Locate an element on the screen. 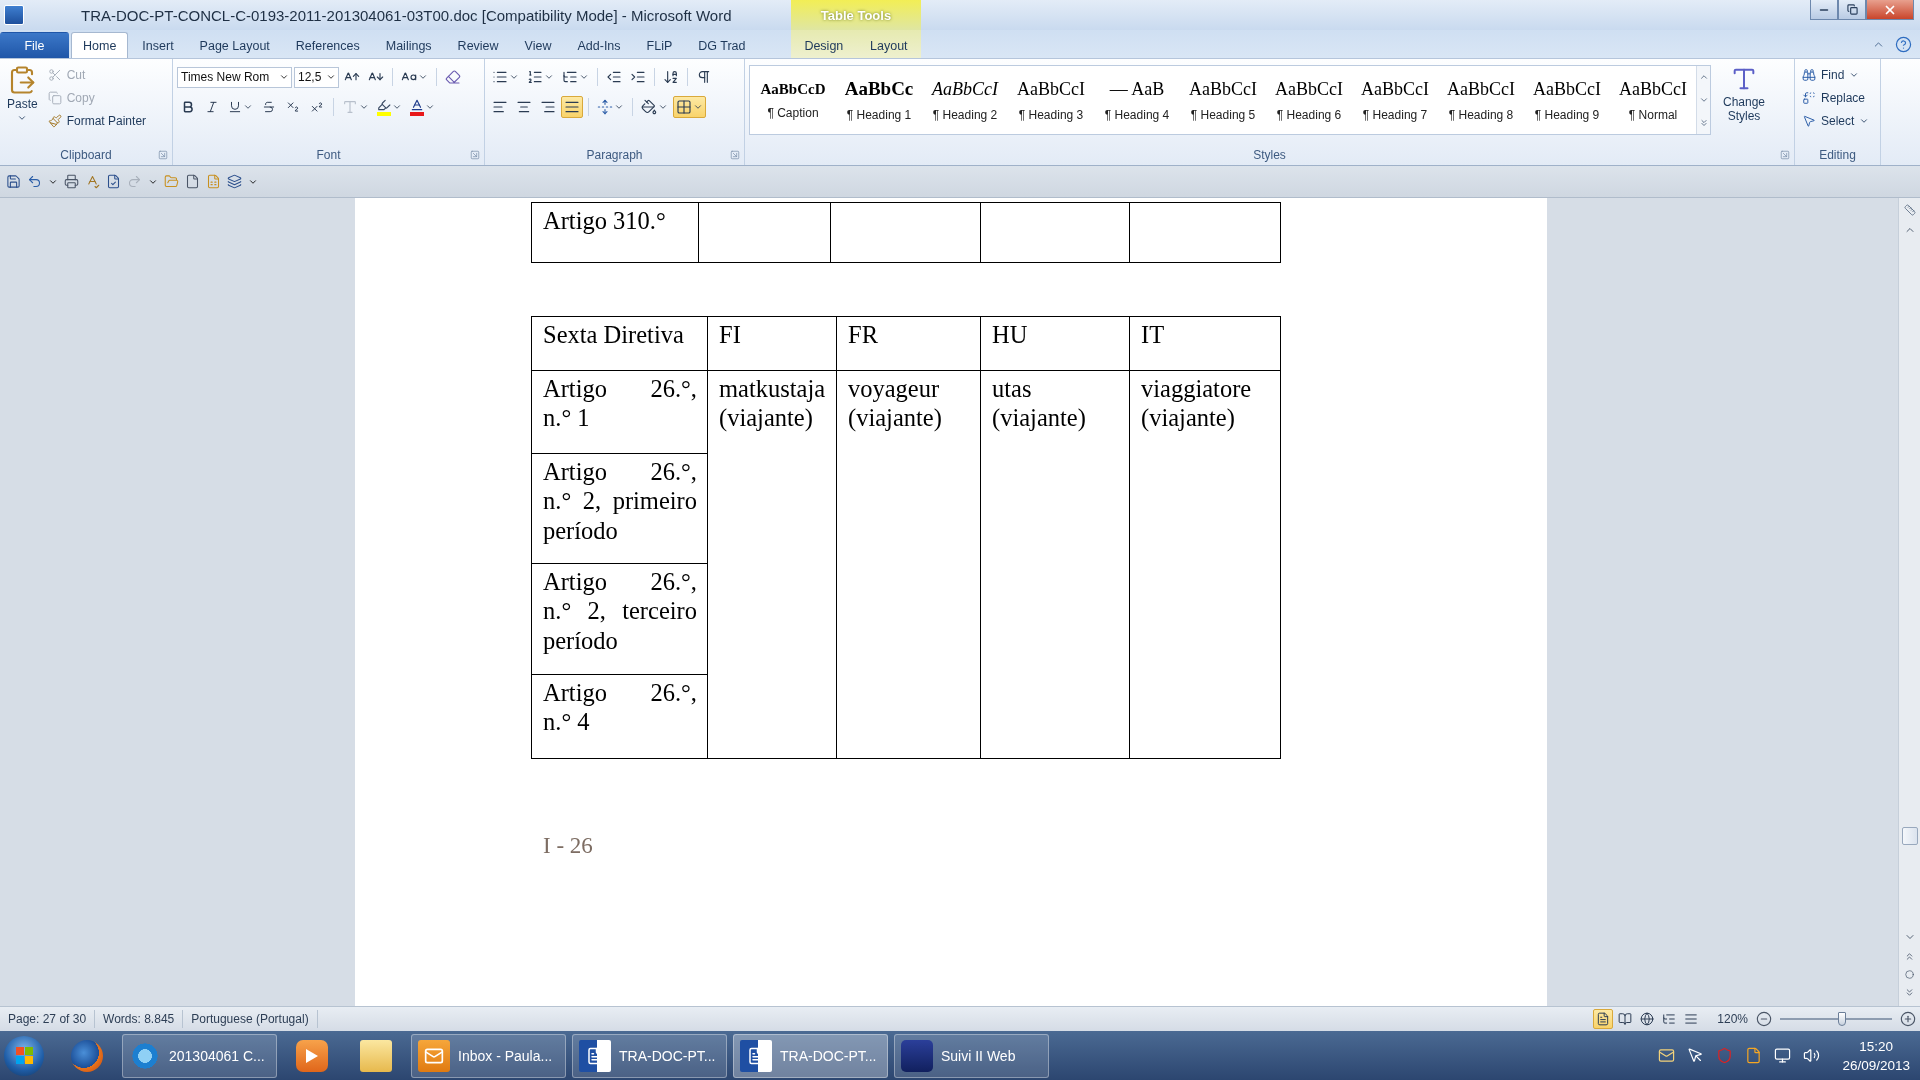 The image size is (1920, 1080). close-button is located at coordinates (1890, 10).